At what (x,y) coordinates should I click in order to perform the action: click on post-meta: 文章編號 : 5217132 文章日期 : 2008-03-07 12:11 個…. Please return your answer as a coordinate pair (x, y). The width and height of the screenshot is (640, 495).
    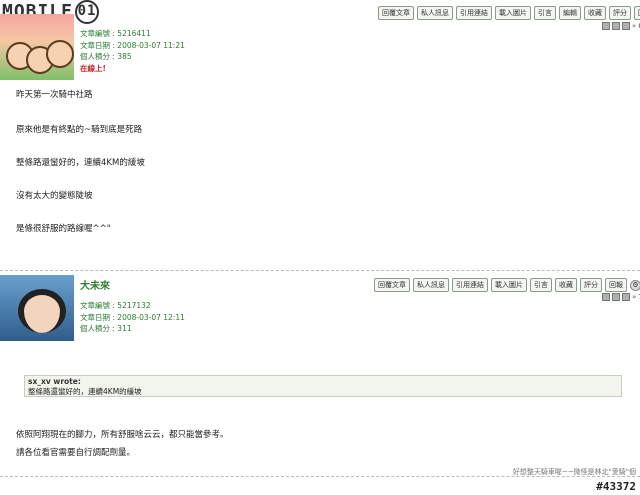
    Looking at the image, I should click on (132, 317).